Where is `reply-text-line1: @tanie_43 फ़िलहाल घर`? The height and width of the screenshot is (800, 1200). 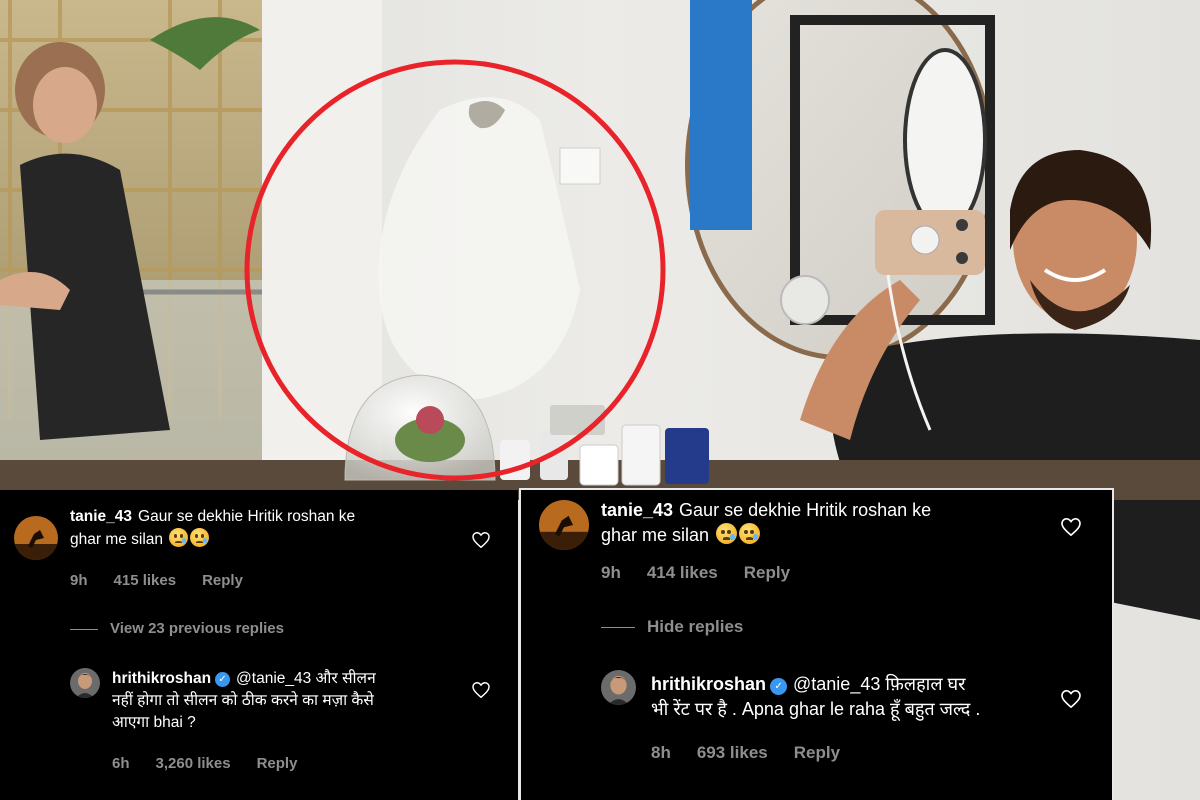 reply-text-line1: @tanie_43 फ़िलहाल घर is located at coordinates (879, 684).